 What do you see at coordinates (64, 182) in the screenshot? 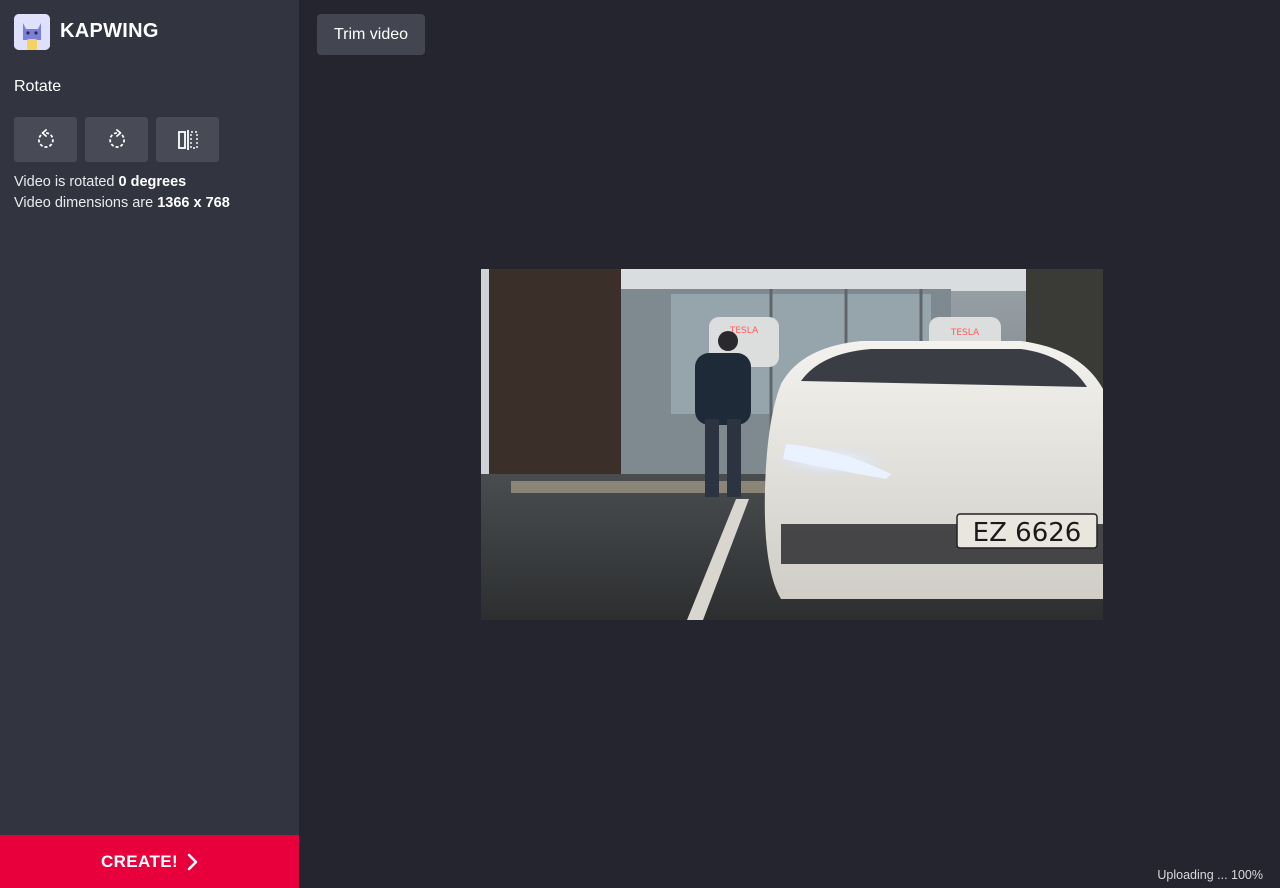
I see `rotation-prefix: Video is rotated` at bounding box center [64, 182].